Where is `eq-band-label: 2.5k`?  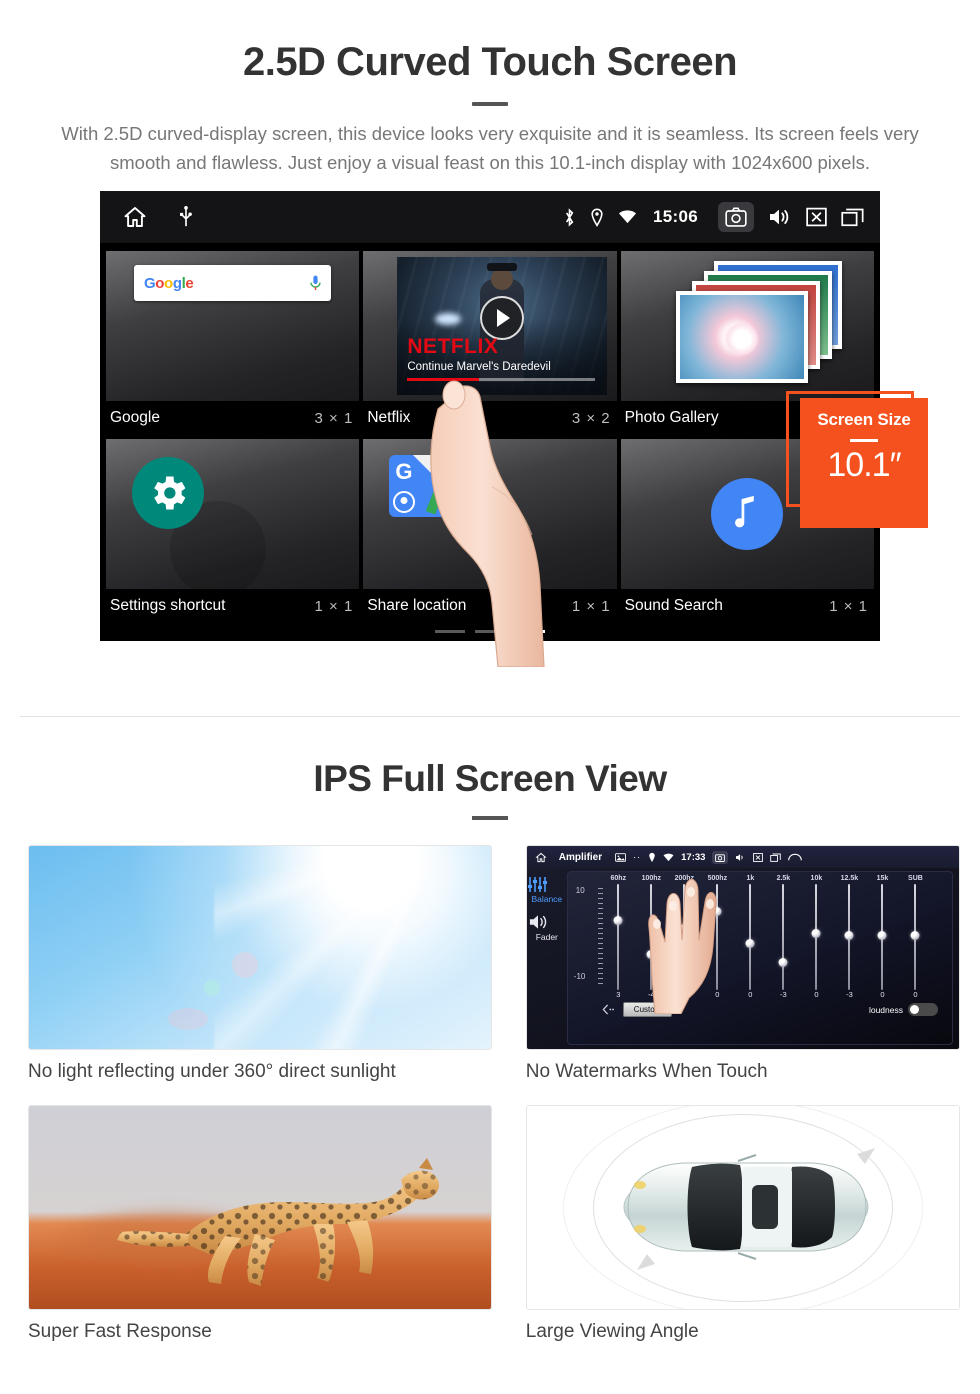 eq-band-label: 2.5k is located at coordinates (783, 878).